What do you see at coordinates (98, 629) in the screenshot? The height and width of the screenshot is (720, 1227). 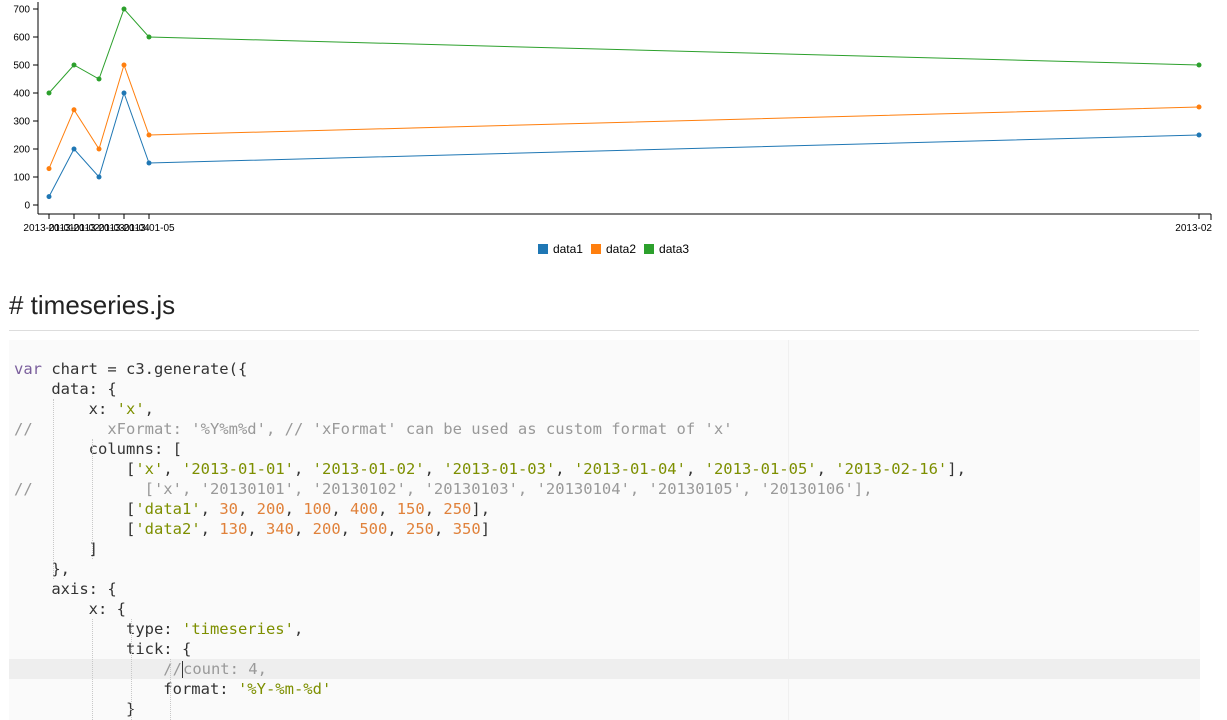 I see `code-token: type:` at bounding box center [98, 629].